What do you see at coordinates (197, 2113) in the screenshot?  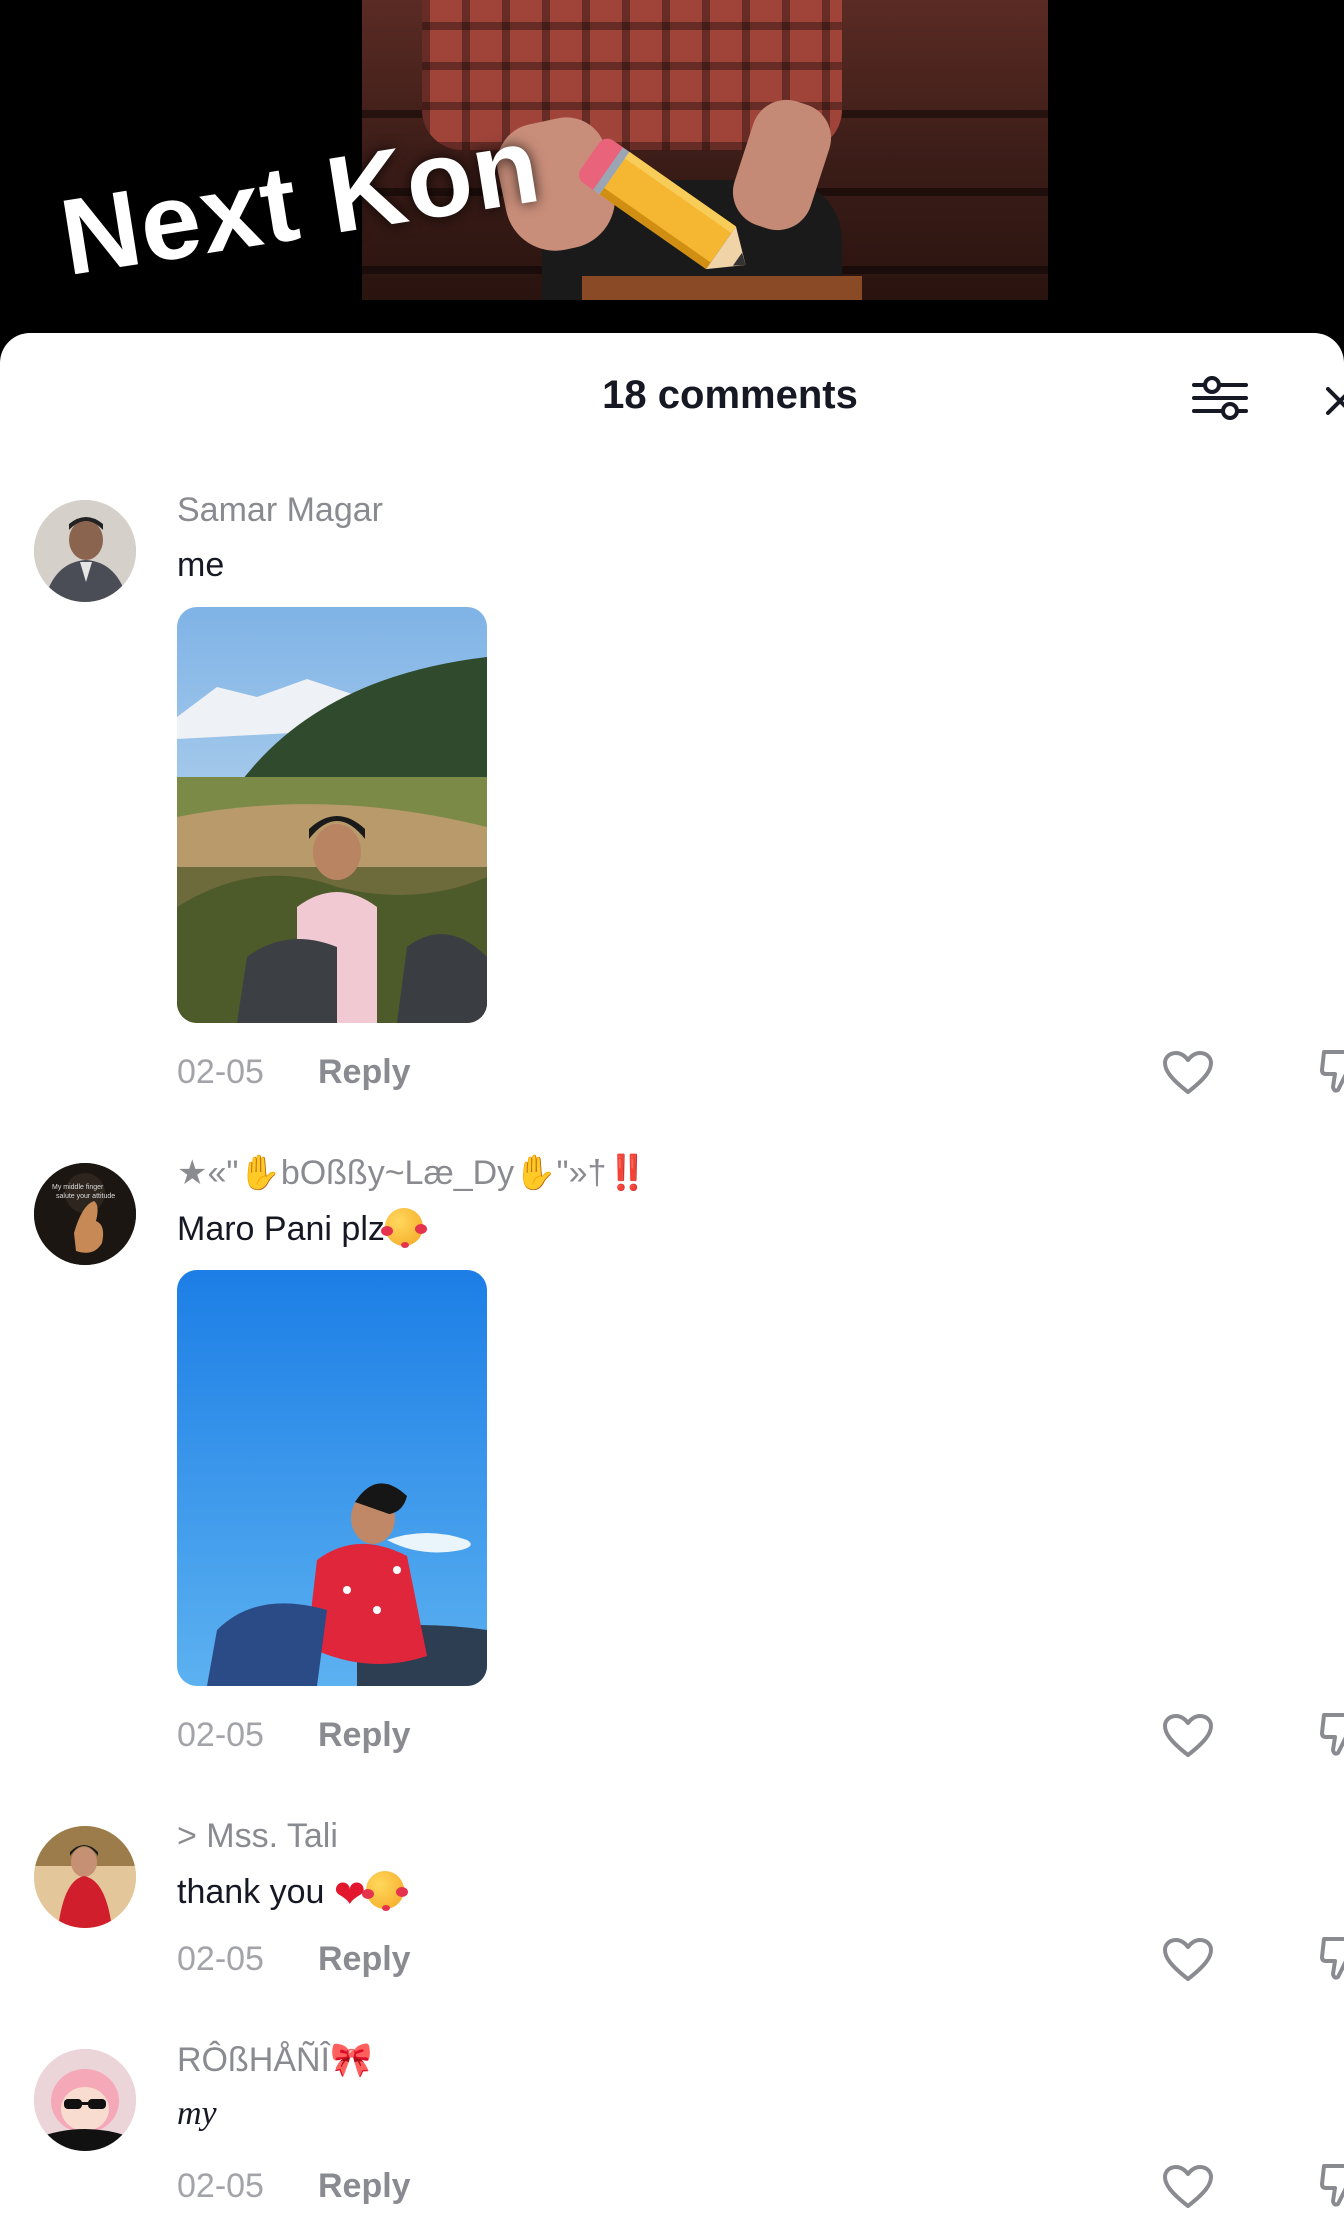 I see `comment-text: my` at bounding box center [197, 2113].